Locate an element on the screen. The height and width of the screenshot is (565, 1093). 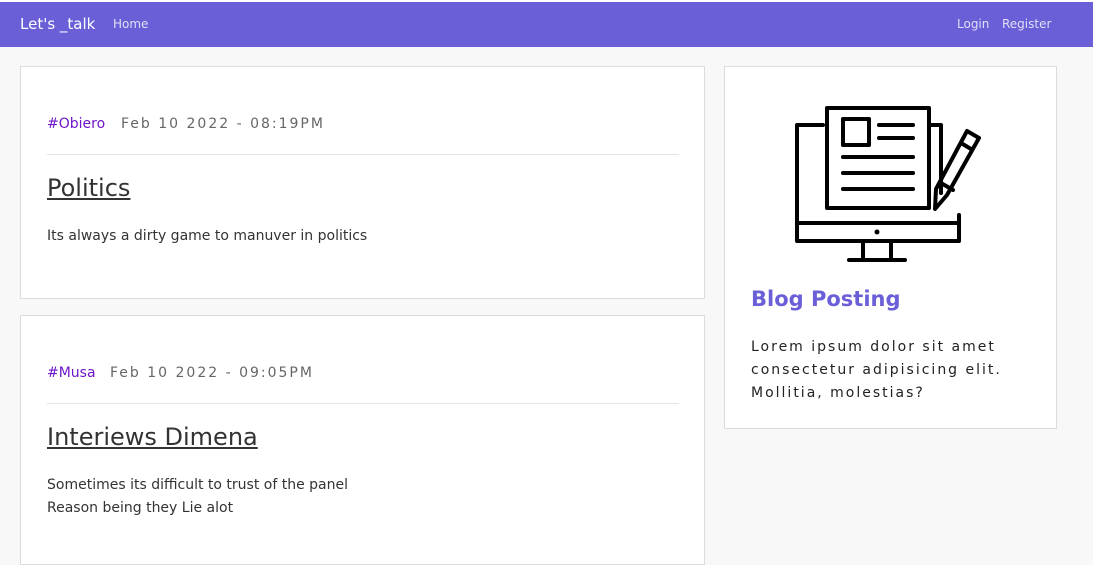
navbar: Let's _talk Home Login Register is located at coordinates (546, 24).